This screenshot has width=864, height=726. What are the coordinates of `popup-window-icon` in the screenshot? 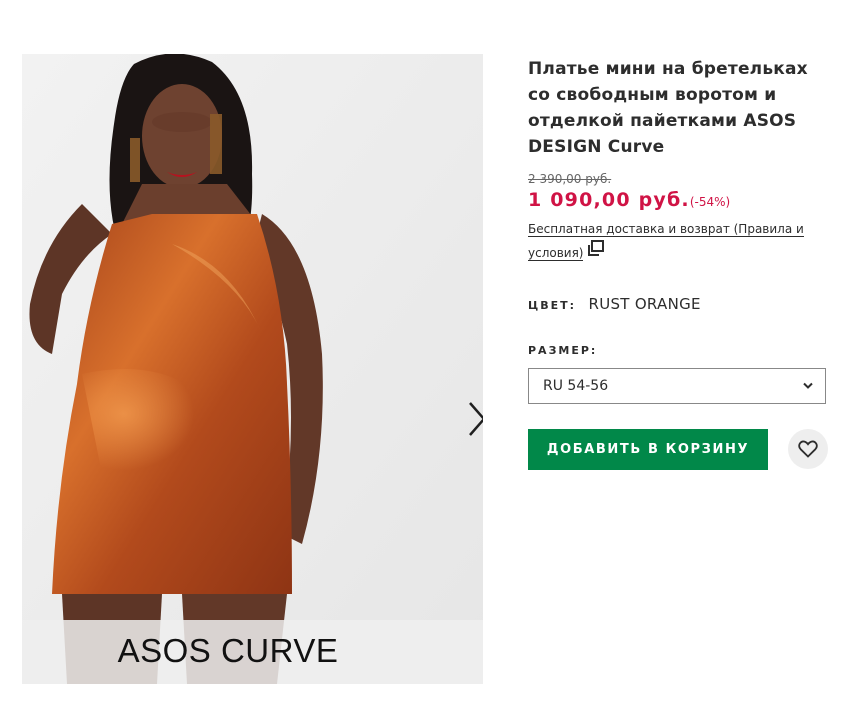 It's located at (596, 251).